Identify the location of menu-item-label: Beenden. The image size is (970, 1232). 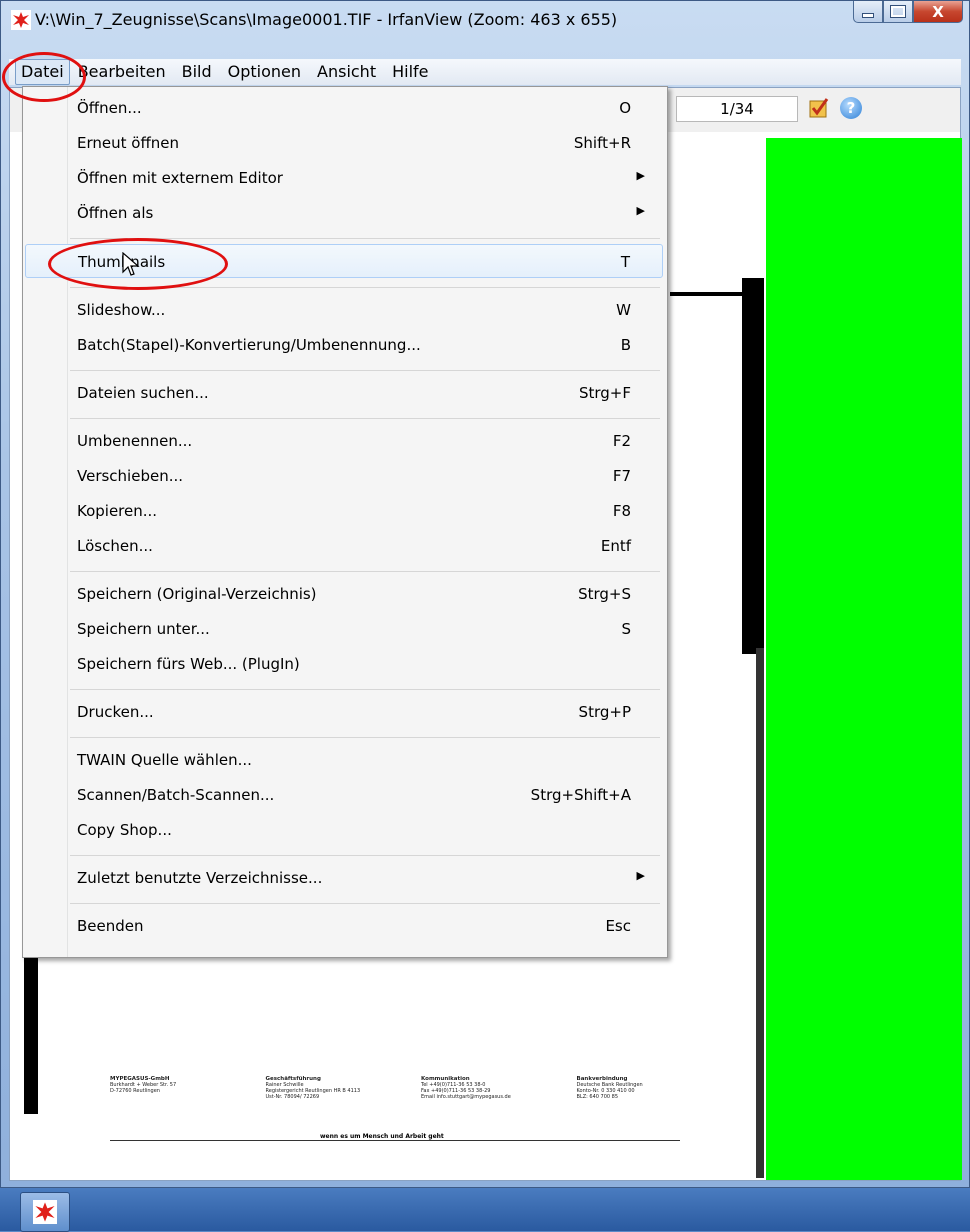
(110, 926).